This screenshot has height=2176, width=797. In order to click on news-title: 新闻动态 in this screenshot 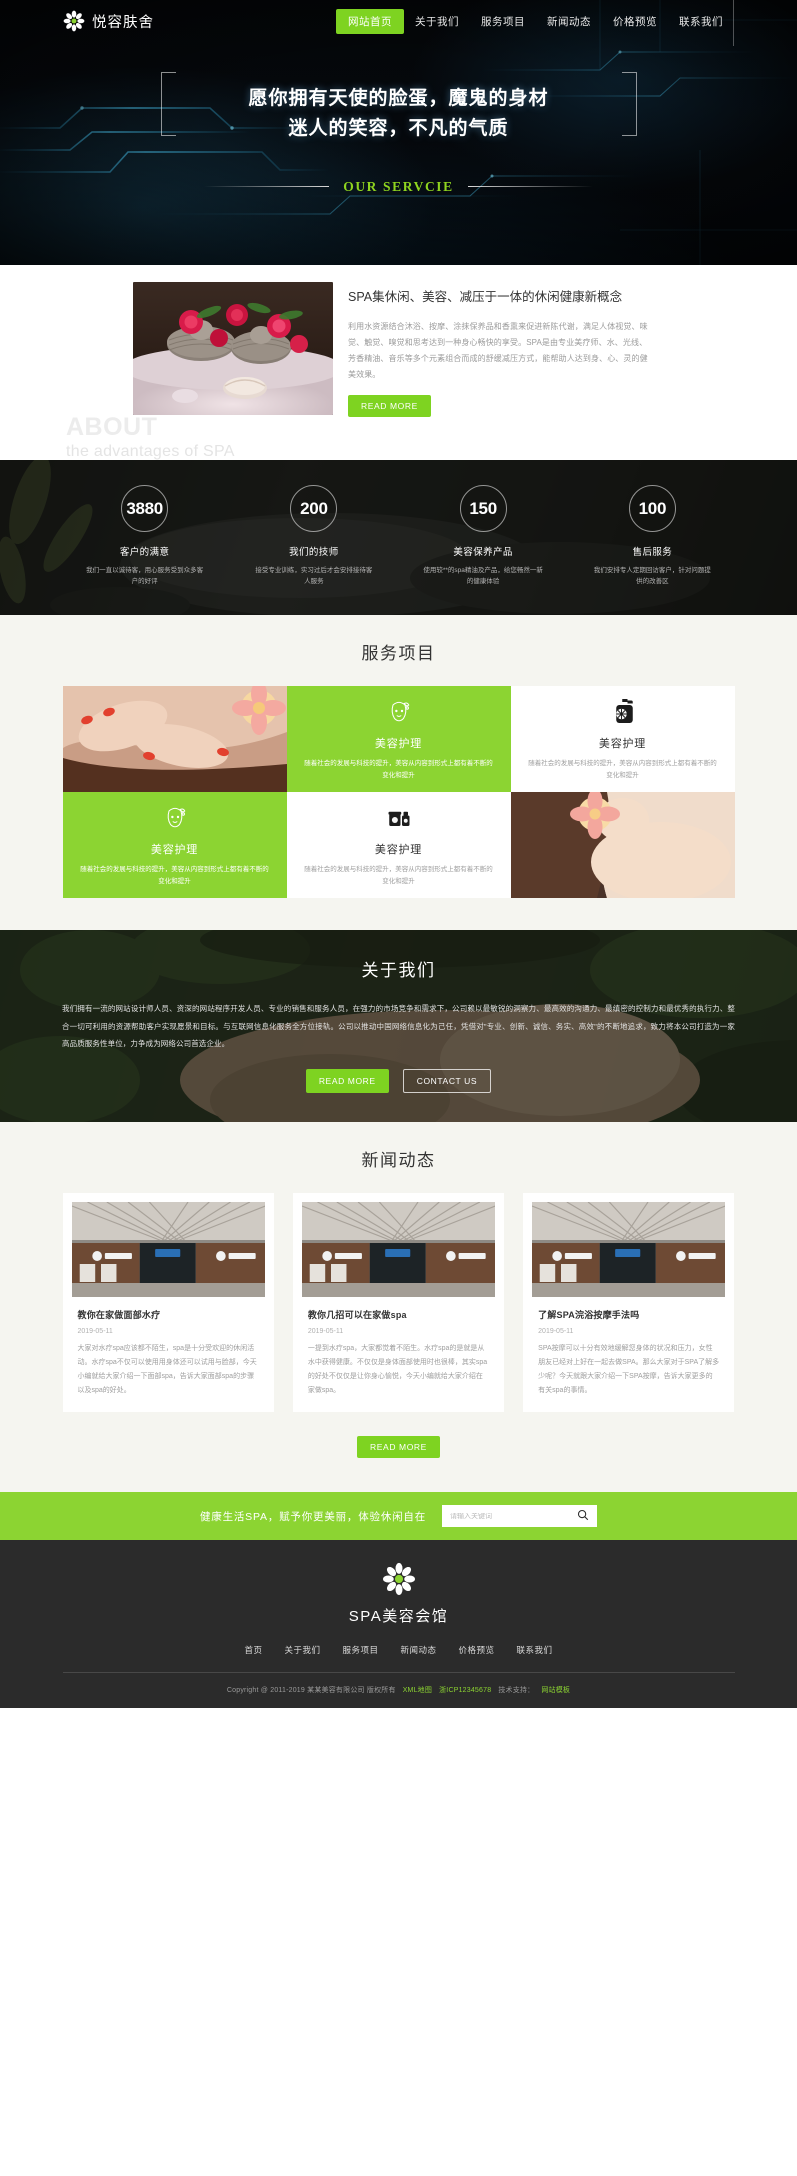, I will do `click(398, 1160)`.